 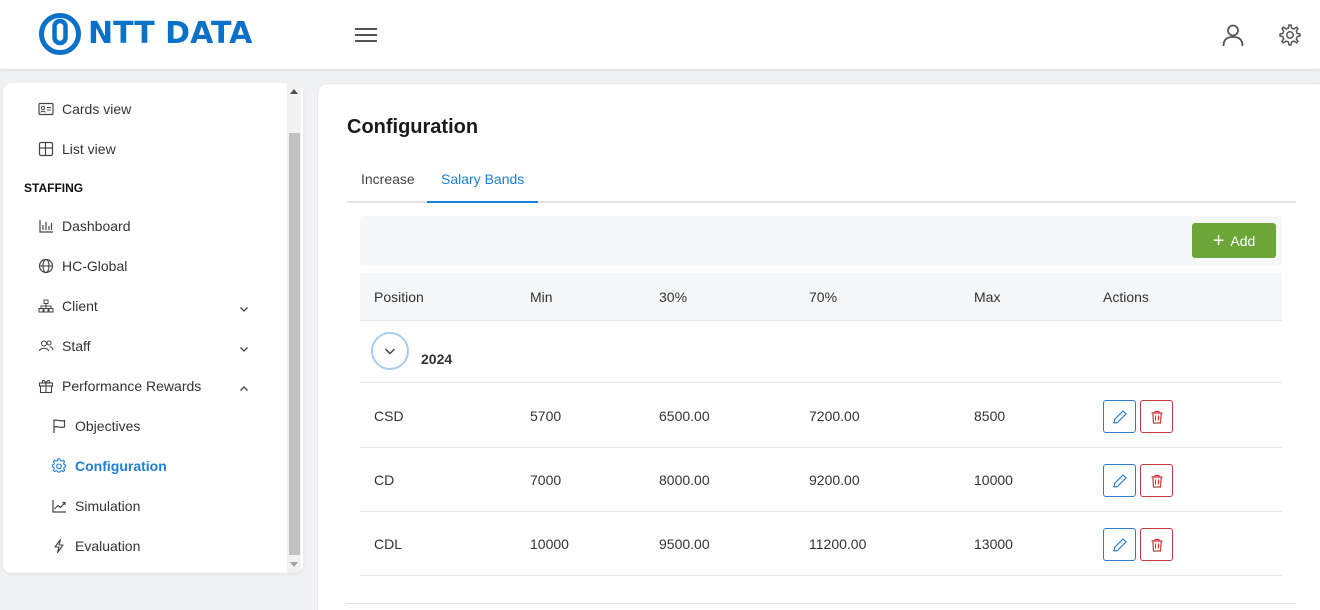 I want to click on cell-position: CSD, so click(x=389, y=416).